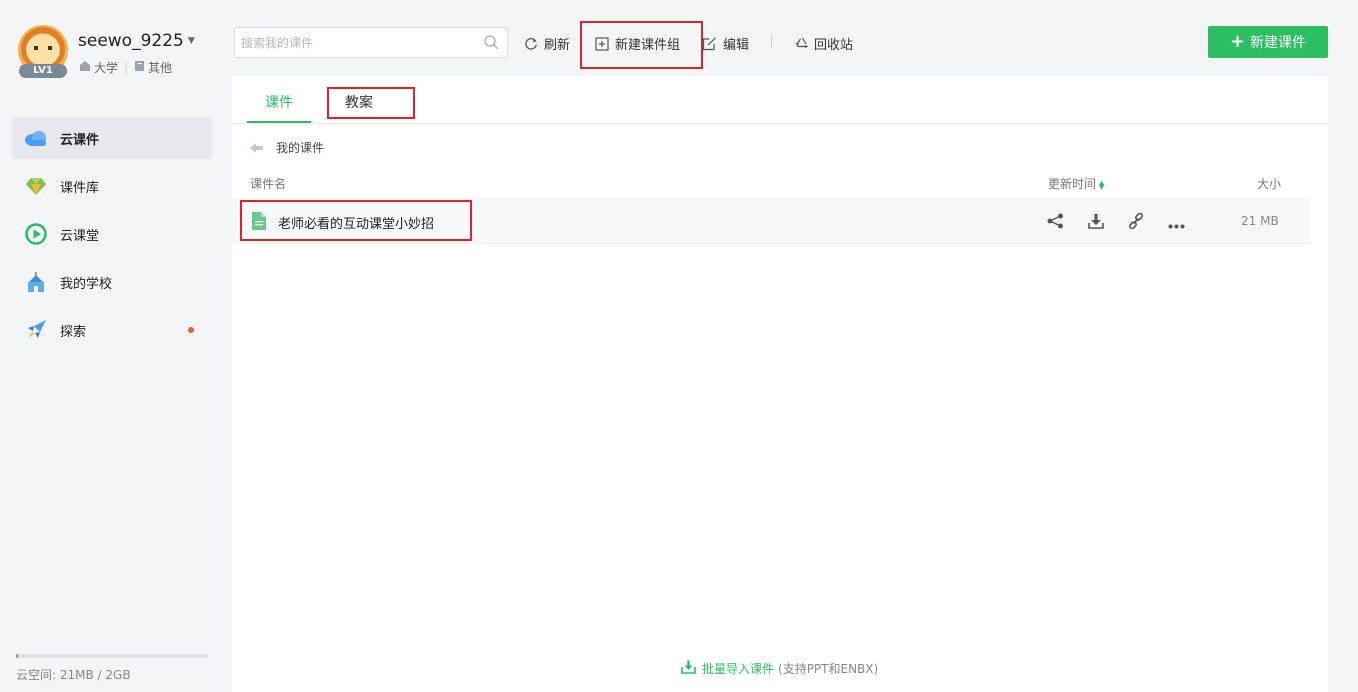 The width and height of the screenshot is (1358, 692). Describe the element at coordinates (602, 43) in the screenshot. I see `plus-square-icon` at that location.